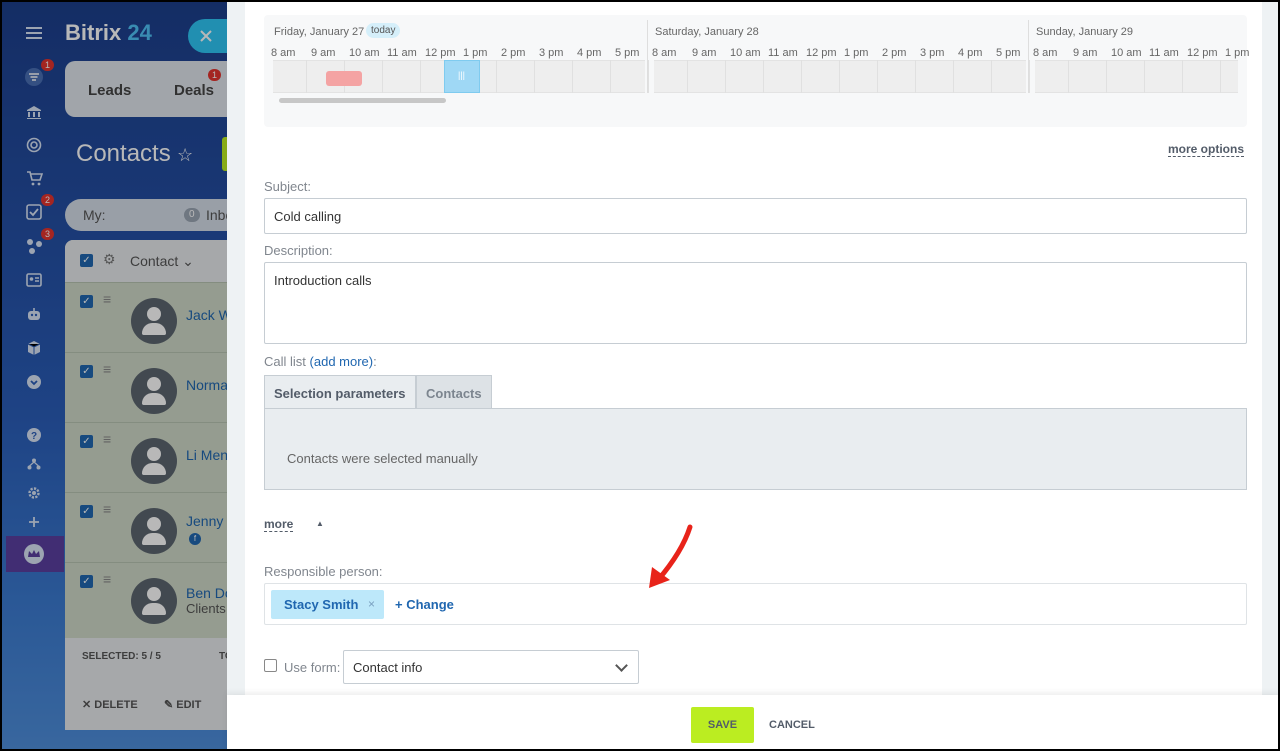  Describe the element at coordinates (383, 30) in the screenshot. I see `today-badge: today` at that location.